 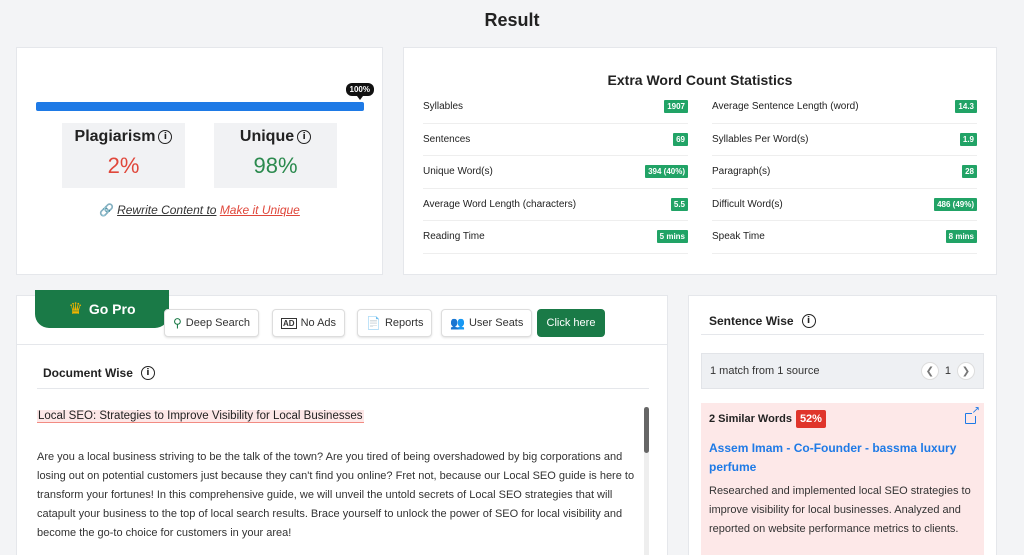 What do you see at coordinates (318, 323) in the screenshot?
I see `feature-label: No Ads` at bounding box center [318, 323].